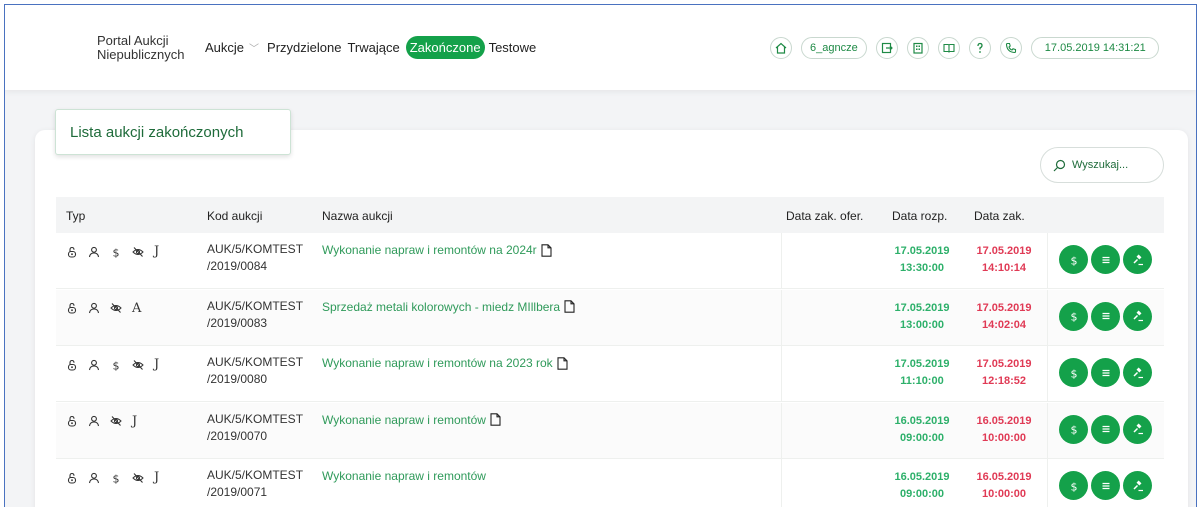 This screenshot has width=1201, height=507. I want to click on home-icon, so click(781, 48).